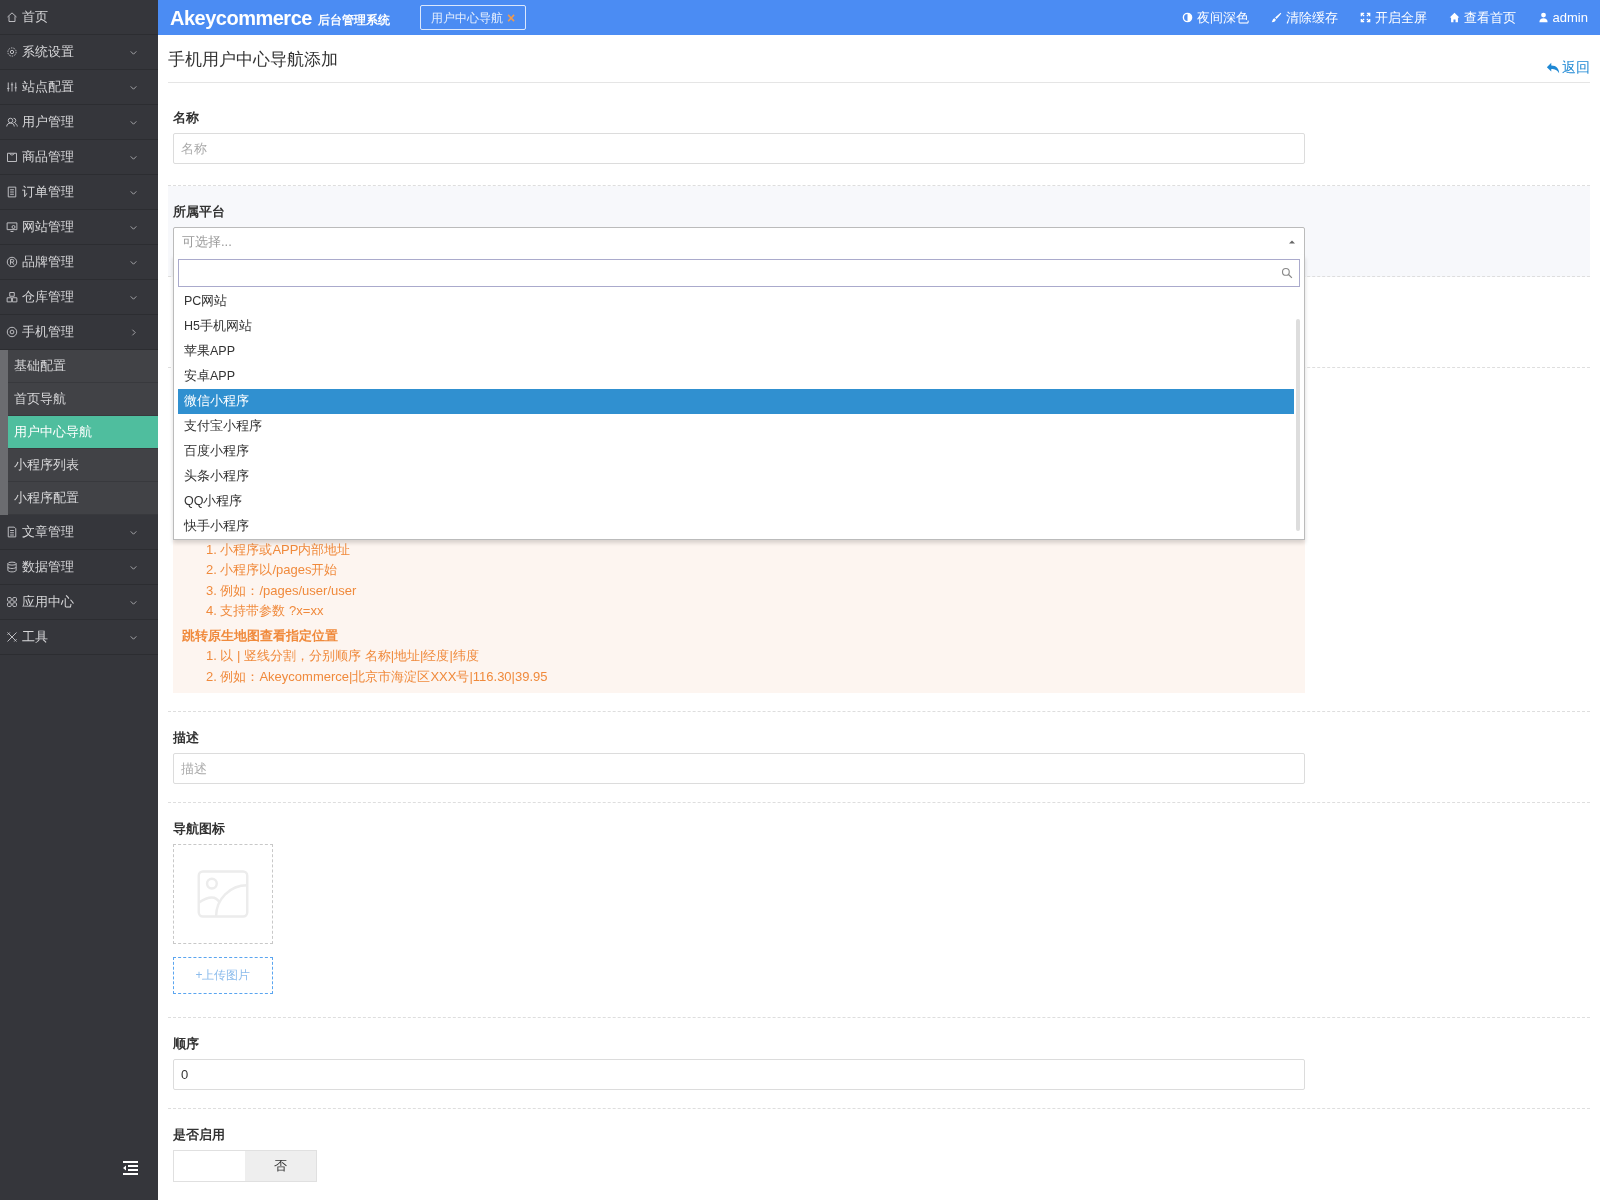  Describe the element at coordinates (12, 192) in the screenshot. I see `list-icon` at that location.